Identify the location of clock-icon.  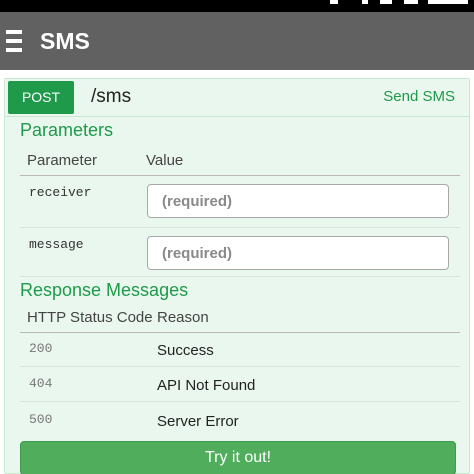
(448, 2).